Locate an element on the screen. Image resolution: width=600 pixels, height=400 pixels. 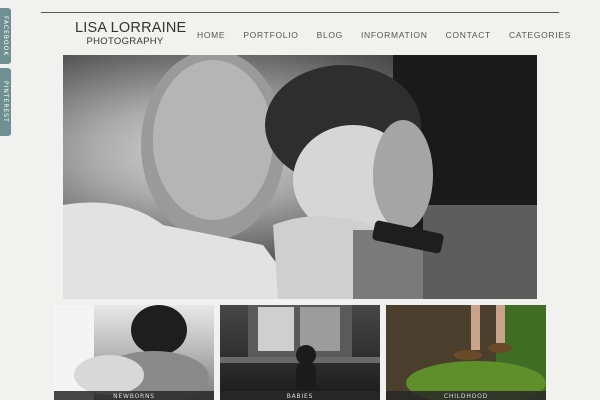
nav-blog: BLOG is located at coordinates (330, 35).